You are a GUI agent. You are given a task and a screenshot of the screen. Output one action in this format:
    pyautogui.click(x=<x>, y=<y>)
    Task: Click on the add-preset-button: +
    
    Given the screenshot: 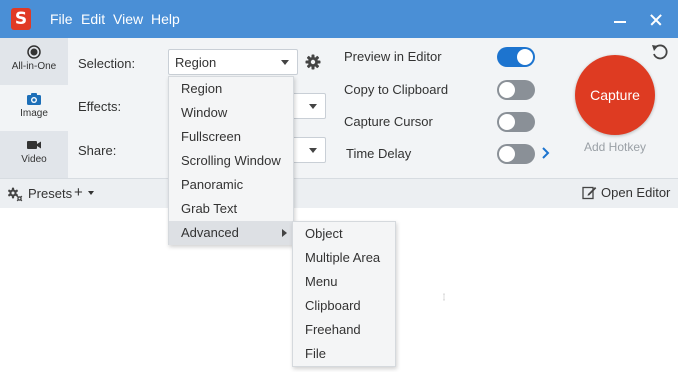 What is the action you would take?
    pyautogui.click(x=84, y=192)
    